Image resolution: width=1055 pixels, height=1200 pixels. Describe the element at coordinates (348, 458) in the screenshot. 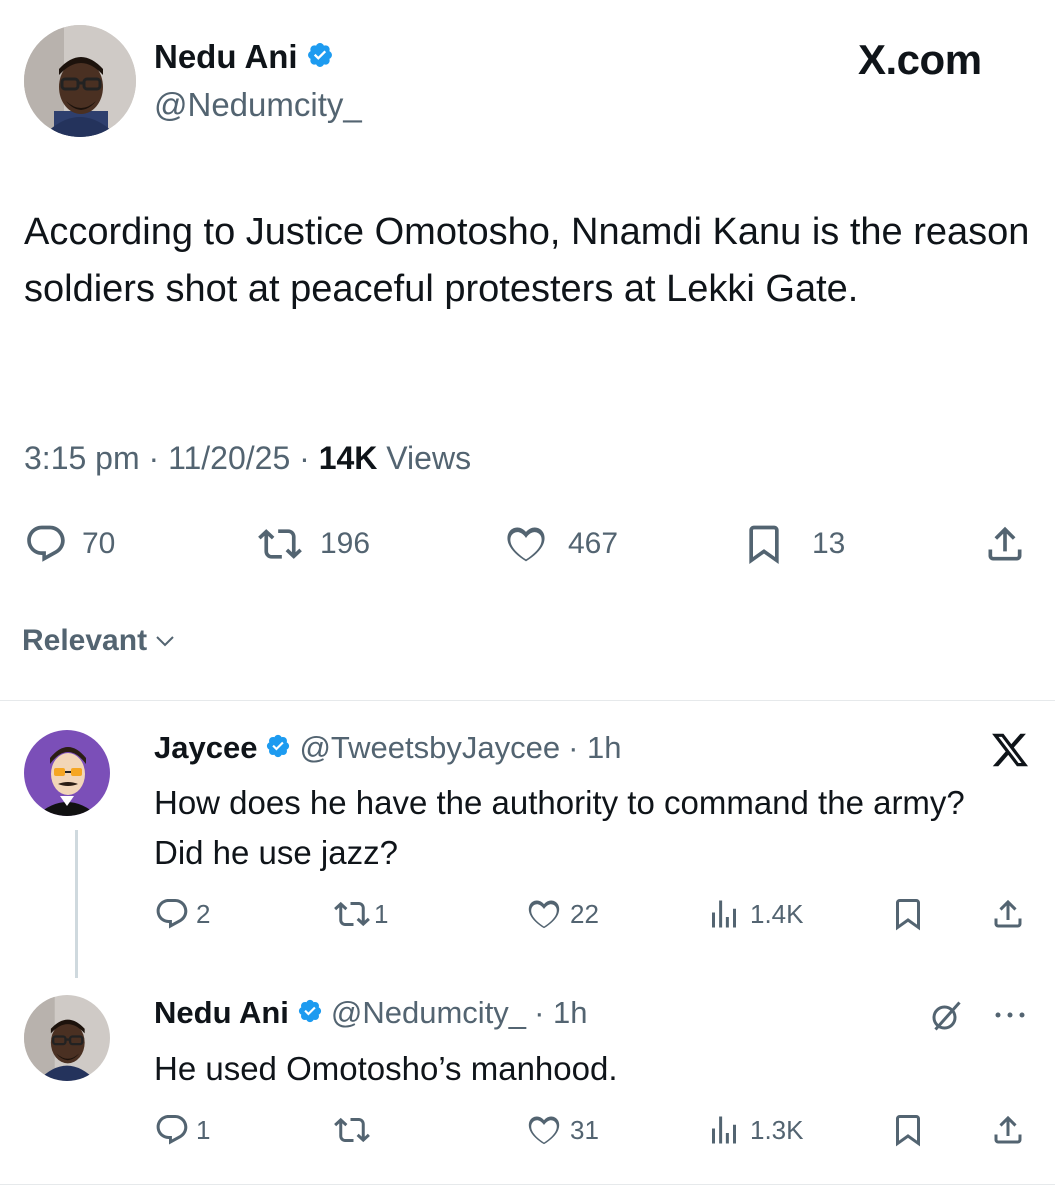

I see `views-count: 14K` at that location.